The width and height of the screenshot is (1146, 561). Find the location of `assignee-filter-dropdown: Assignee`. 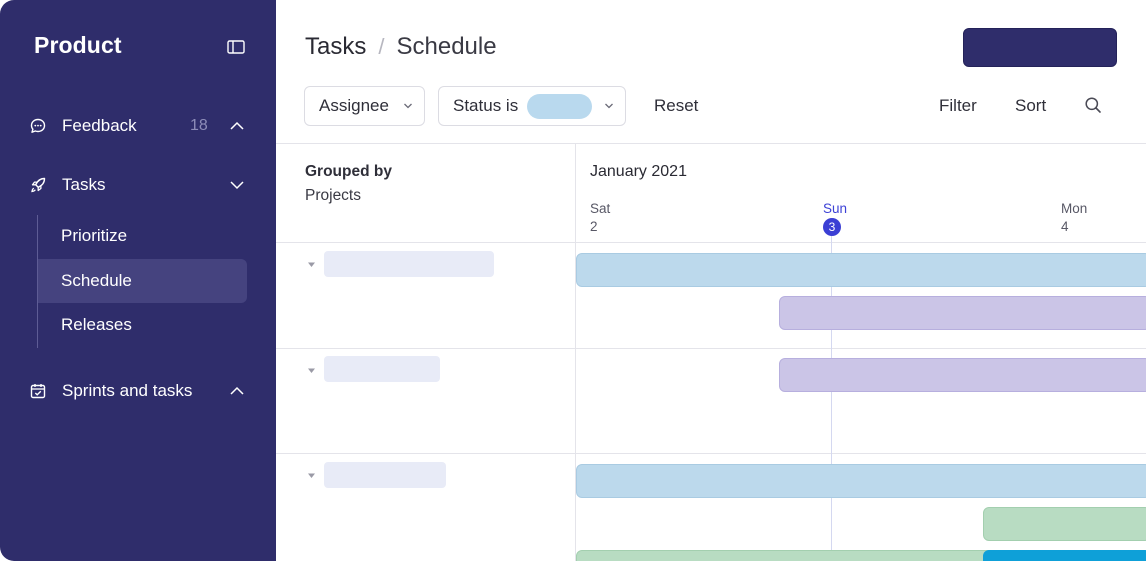

assignee-filter-dropdown: Assignee is located at coordinates (364, 106).